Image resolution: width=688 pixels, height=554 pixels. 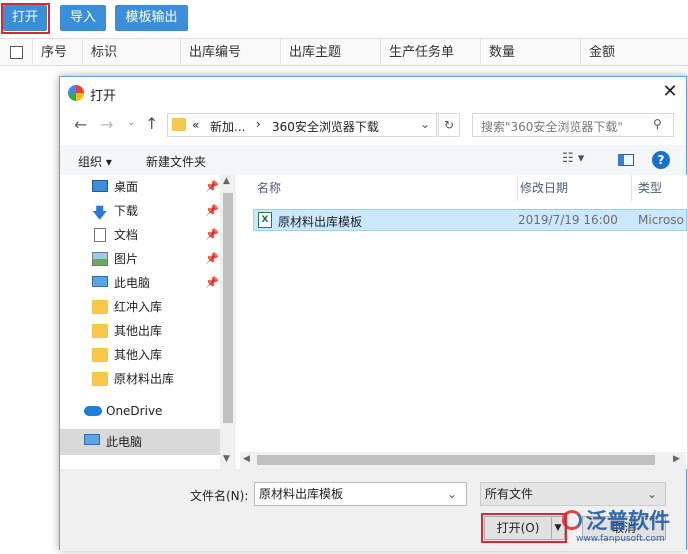 I want to click on desktop-icon, so click(x=100, y=186).